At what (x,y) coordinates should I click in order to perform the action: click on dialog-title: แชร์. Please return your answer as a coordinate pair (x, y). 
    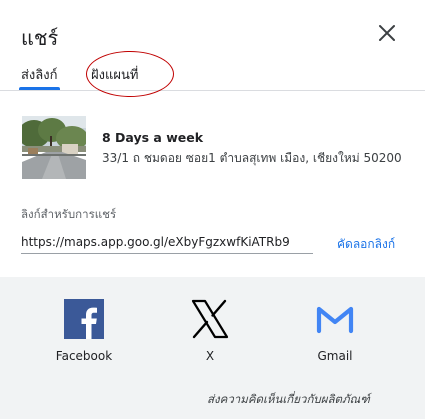
    Looking at the image, I should click on (40, 38).